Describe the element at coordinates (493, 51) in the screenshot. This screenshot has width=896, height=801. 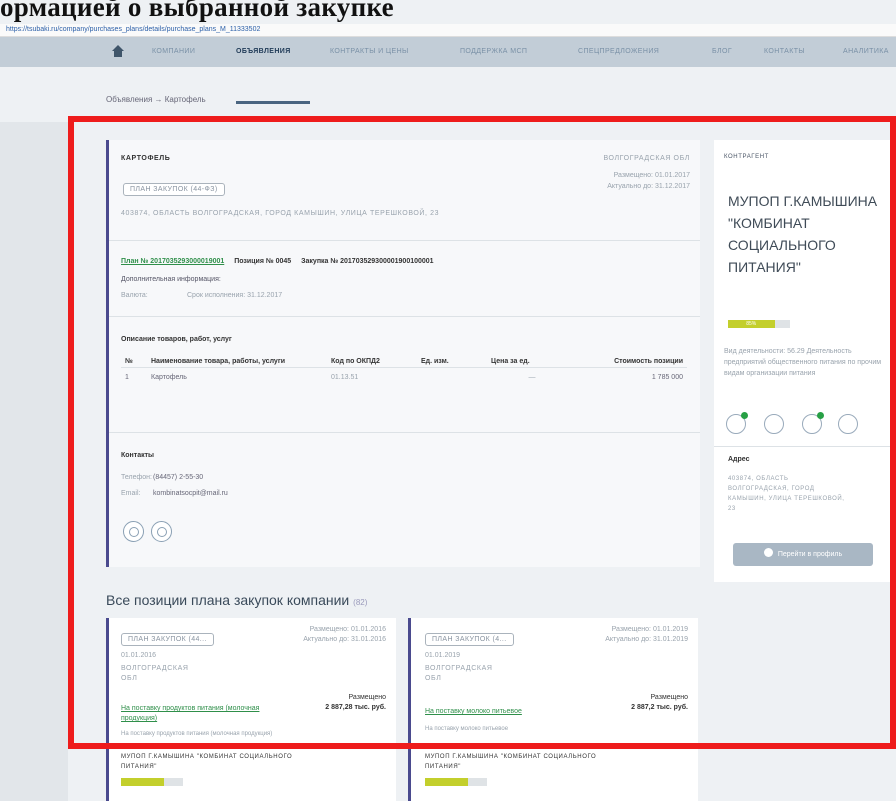
I see `nav-item-sme-support: ПОДДЕРЖКА МСП` at that location.